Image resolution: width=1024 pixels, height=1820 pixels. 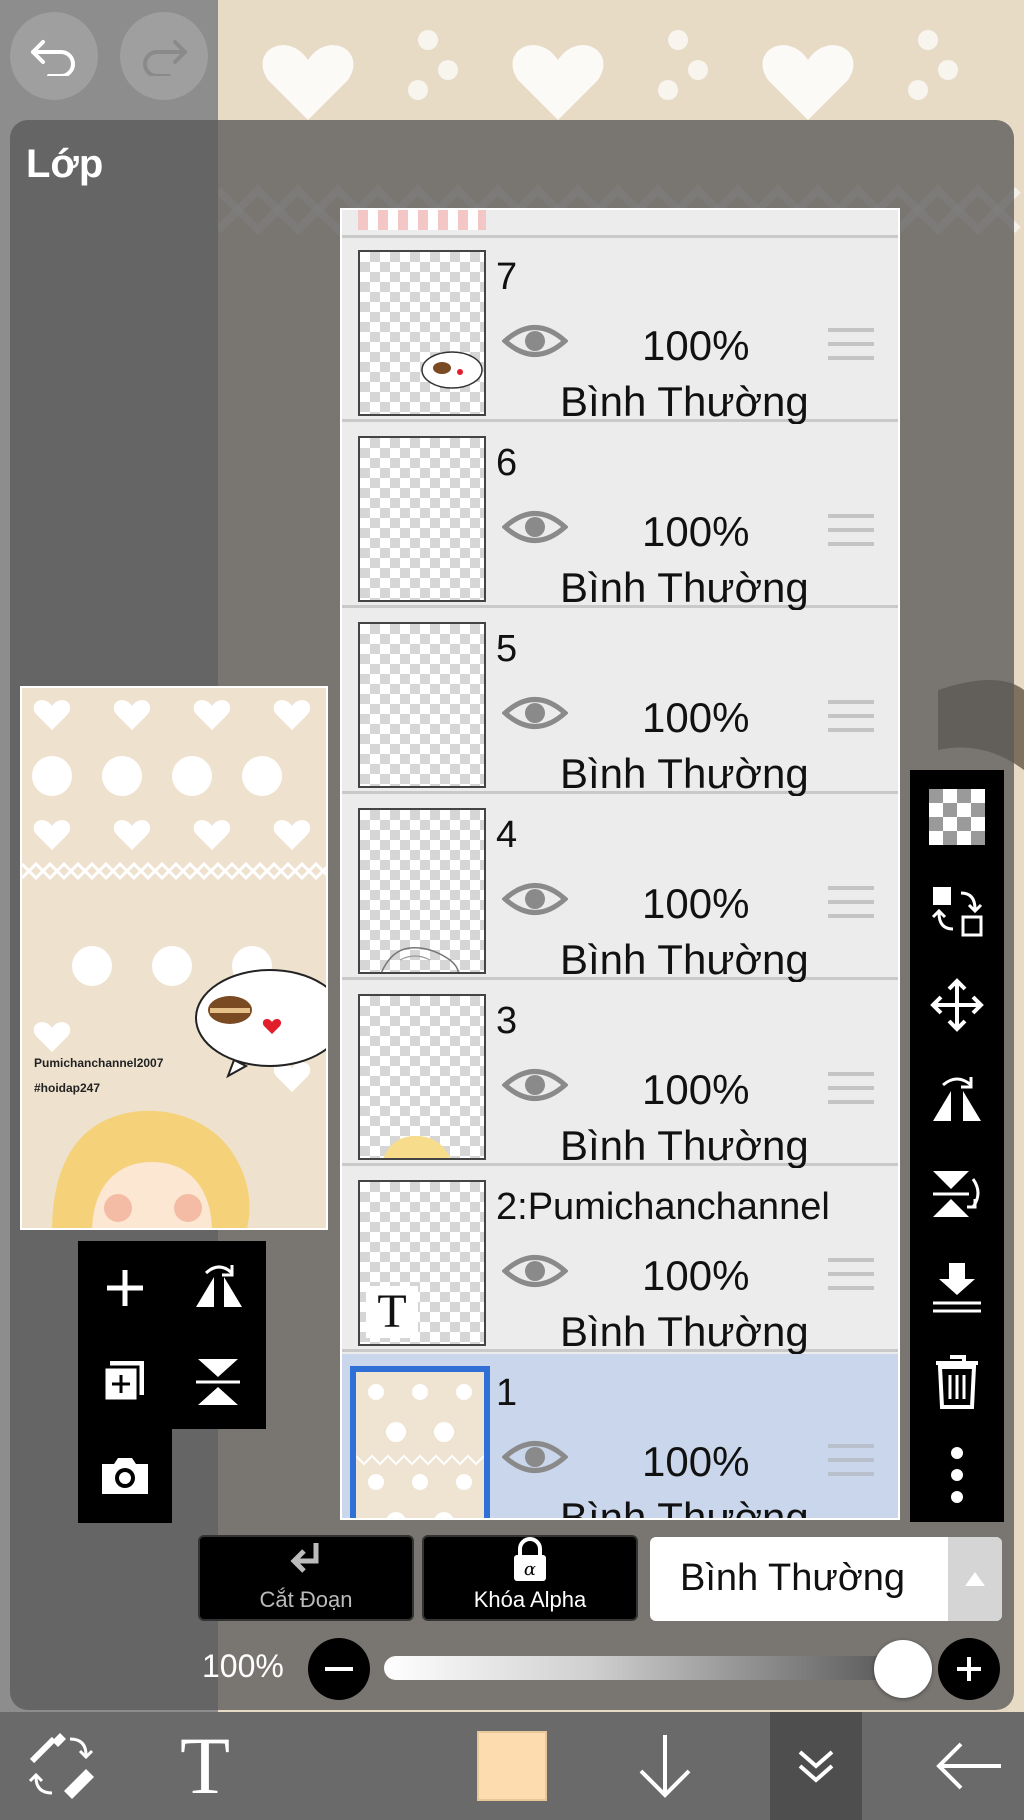 I want to click on layer-action-toolbar, so click(x=957, y=1146).